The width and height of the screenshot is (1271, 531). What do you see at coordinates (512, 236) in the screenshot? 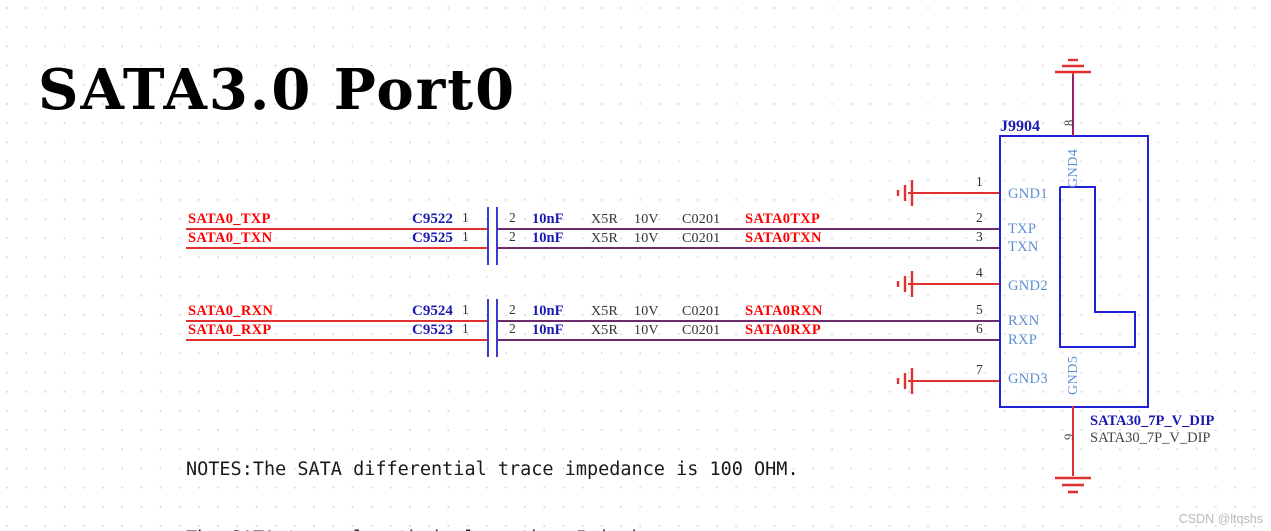
I see `cap-pin-number-c9525-2: 2` at bounding box center [512, 236].